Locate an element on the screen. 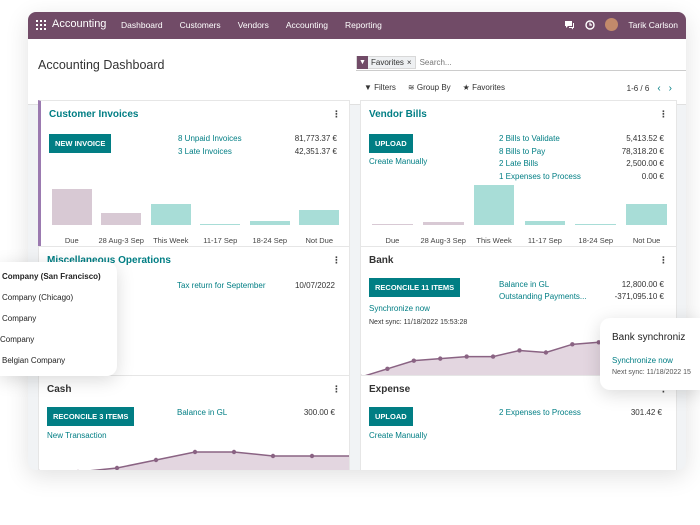 This screenshot has height=525, width=700. app-name: Accounting is located at coordinates (79, 24).